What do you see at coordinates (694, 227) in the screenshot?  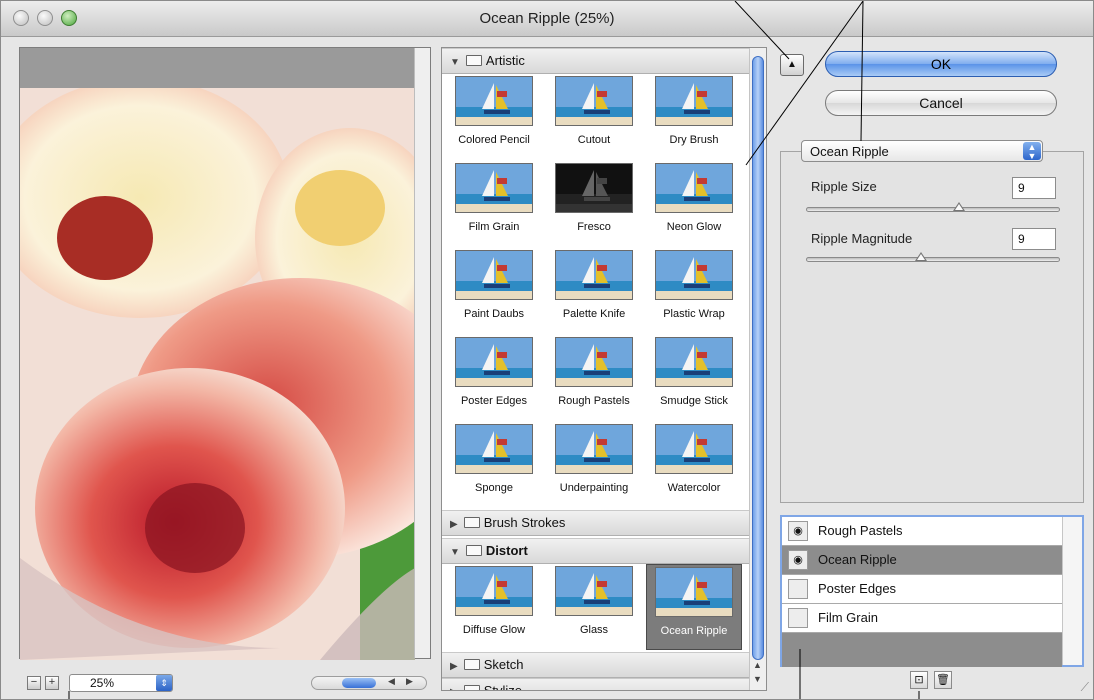 I see `filter-thumb-label: Neon Glow` at bounding box center [694, 227].